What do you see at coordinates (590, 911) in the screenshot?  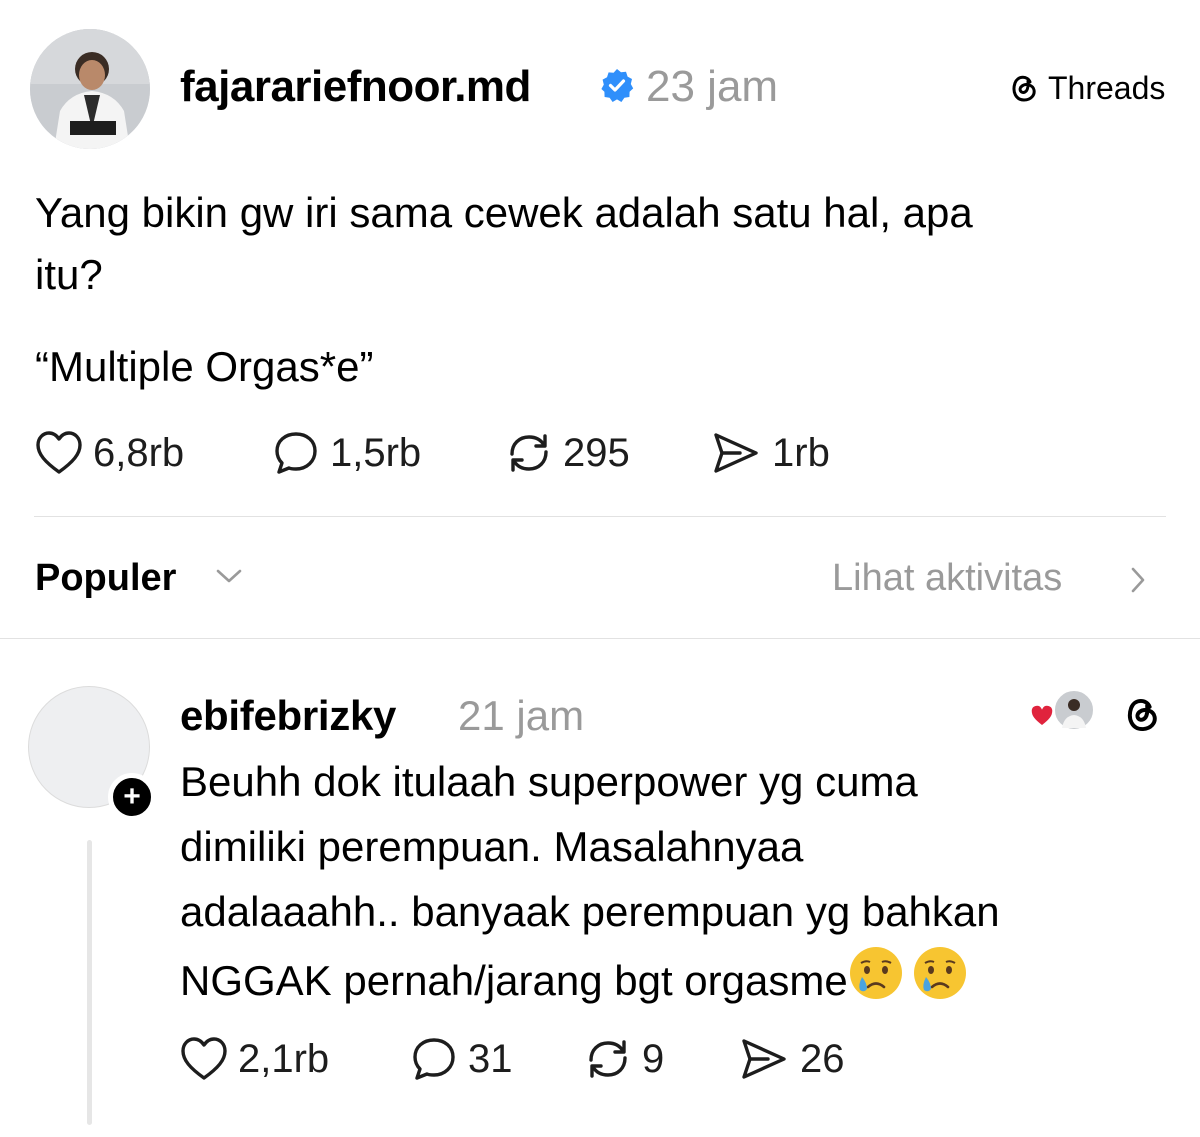 I see `reply-text-line: adalaaahh.. banyaak perempuan yg bahkan` at bounding box center [590, 911].